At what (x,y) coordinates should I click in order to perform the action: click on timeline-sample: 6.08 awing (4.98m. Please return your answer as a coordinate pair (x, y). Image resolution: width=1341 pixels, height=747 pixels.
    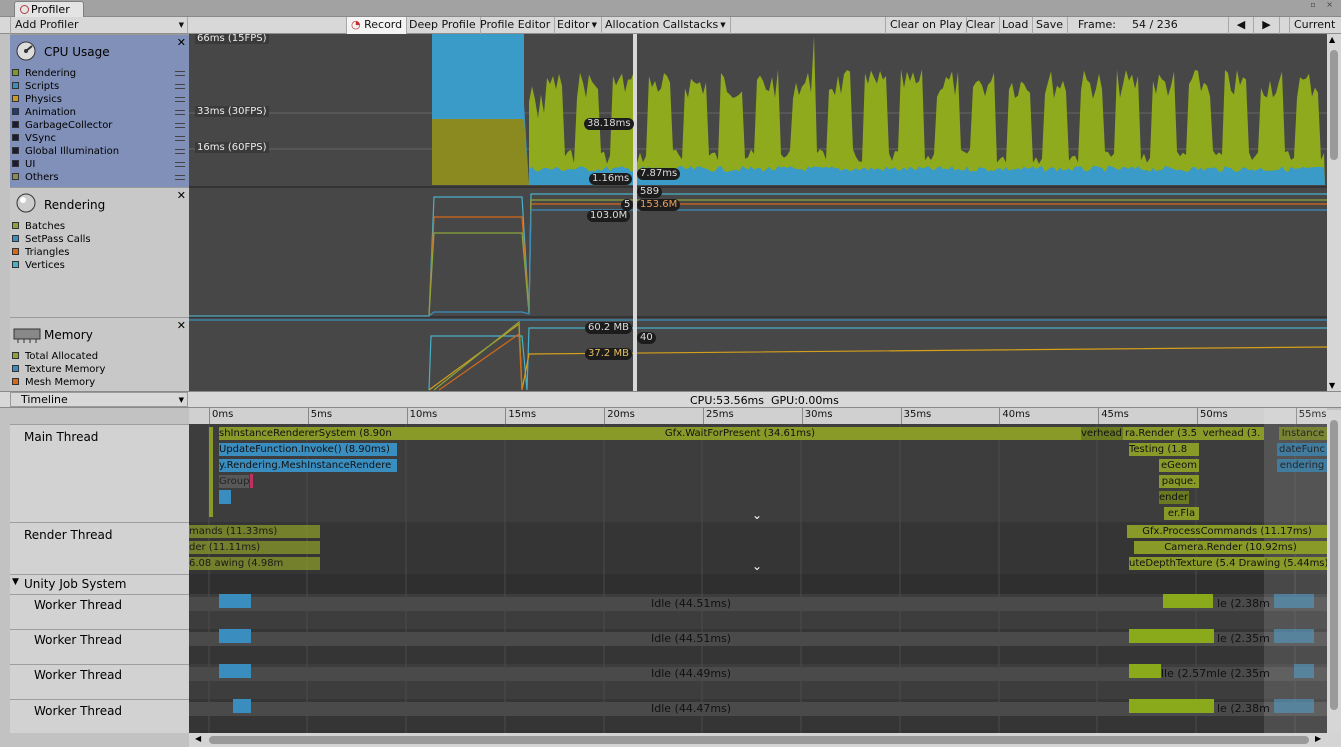
    Looking at the image, I should click on (254, 563).